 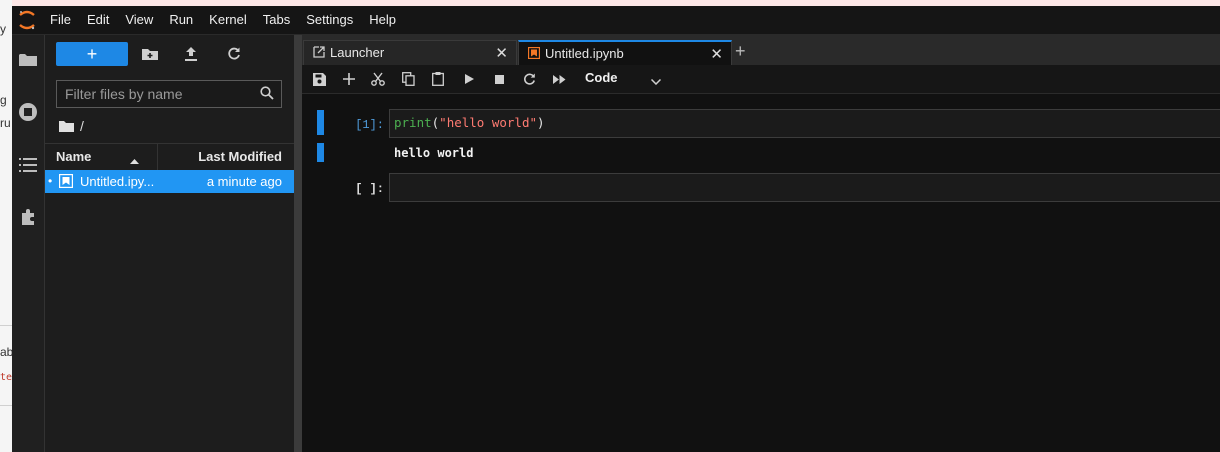 What do you see at coordinates (761, 79) in the screenshot?
I see `notebook-toolbar: Code` at bounding box center [761, 79].